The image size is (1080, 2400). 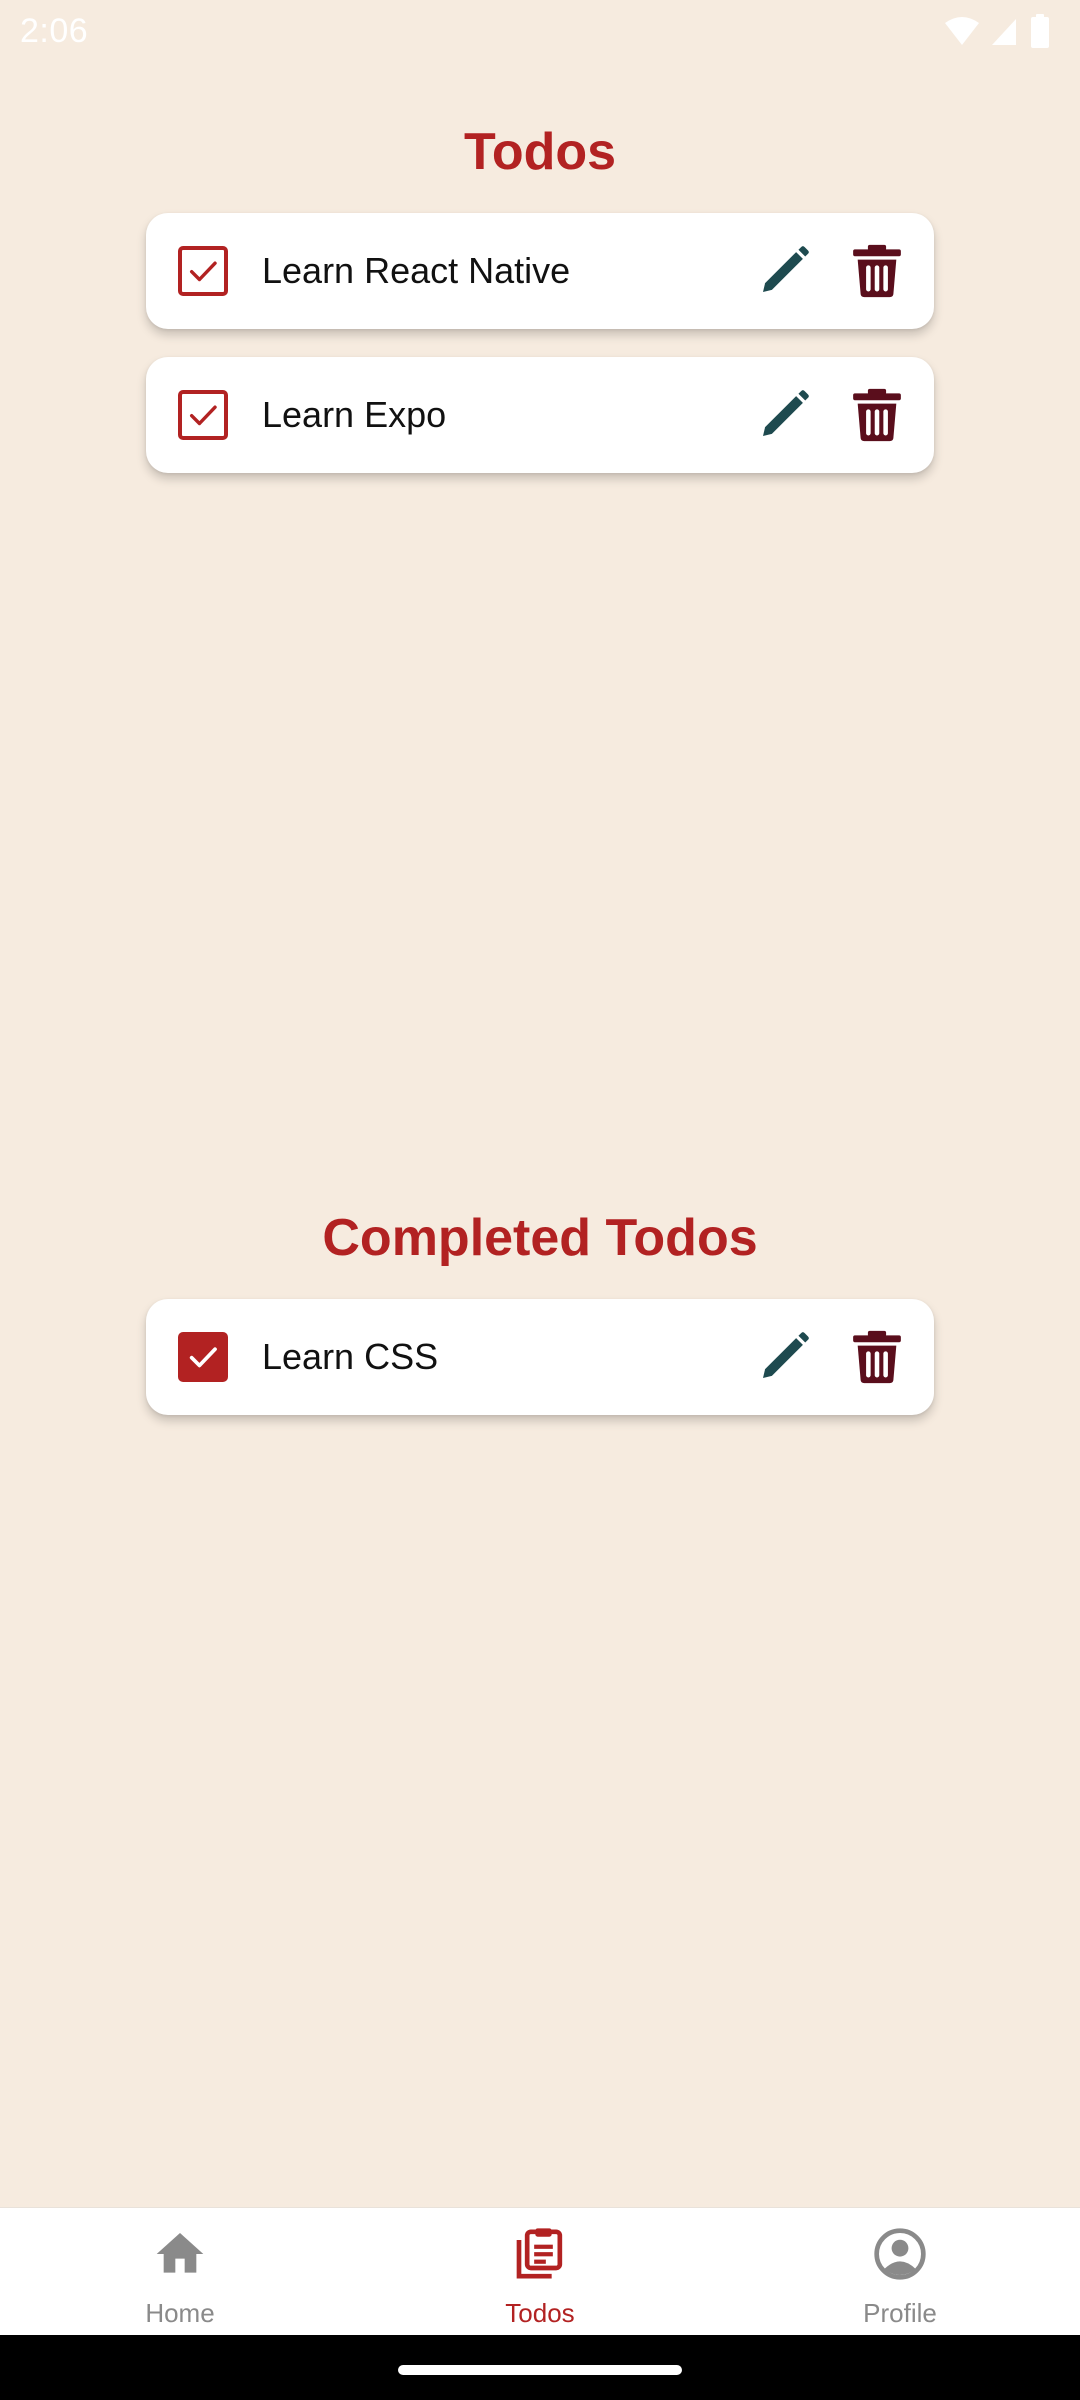 What do you see at coordinates (1004, 32) in the screenshot?
I see `cellular-signal-icon` at bounding box center [1004, 32].